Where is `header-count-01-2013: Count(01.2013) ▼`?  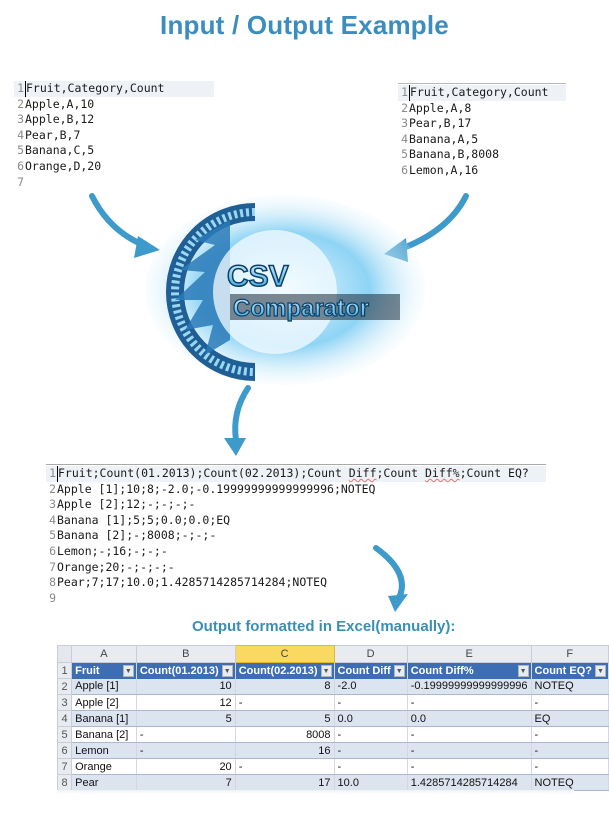
header-count-01-2013: Count(01.2013) ▼ is located at coordinates (186, 670).